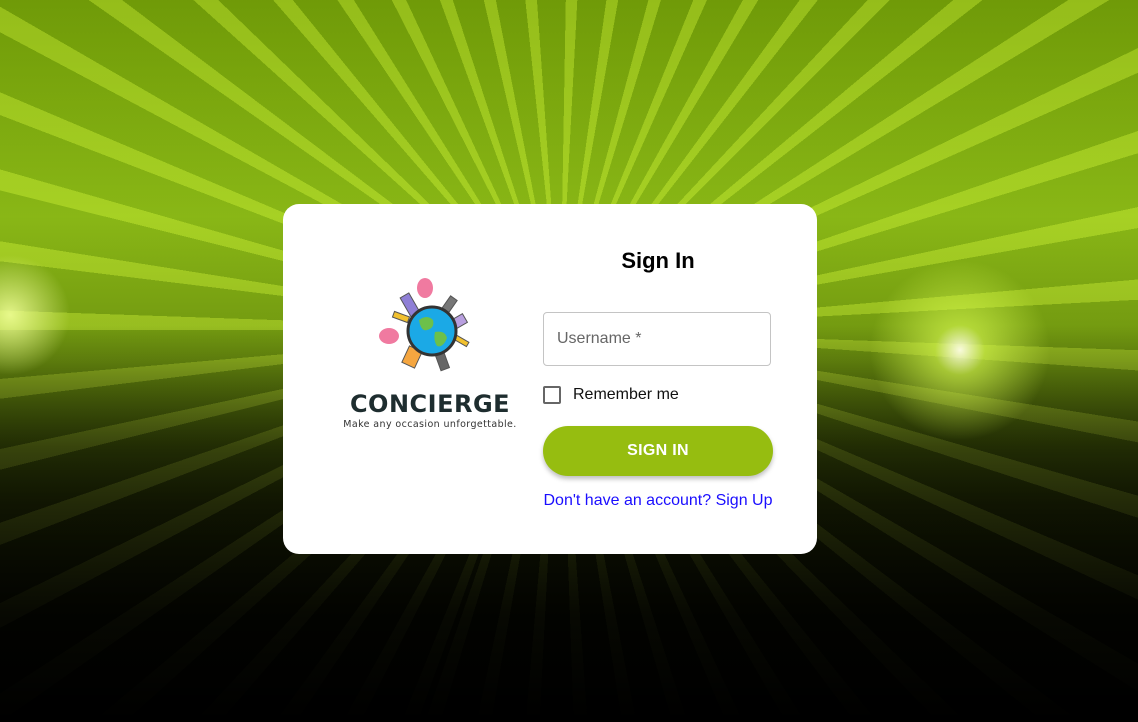  What do you see at coordinates (430, 331) in the screenshot?
I see `globe-landmarks-icon` at bounding box center [430, 331].